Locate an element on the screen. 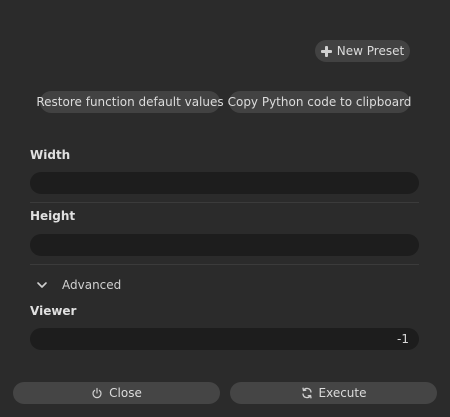 This screenshot has height=417, width=450. restore-defaults-label: Restore function default values is located at coordinates (130, 102).